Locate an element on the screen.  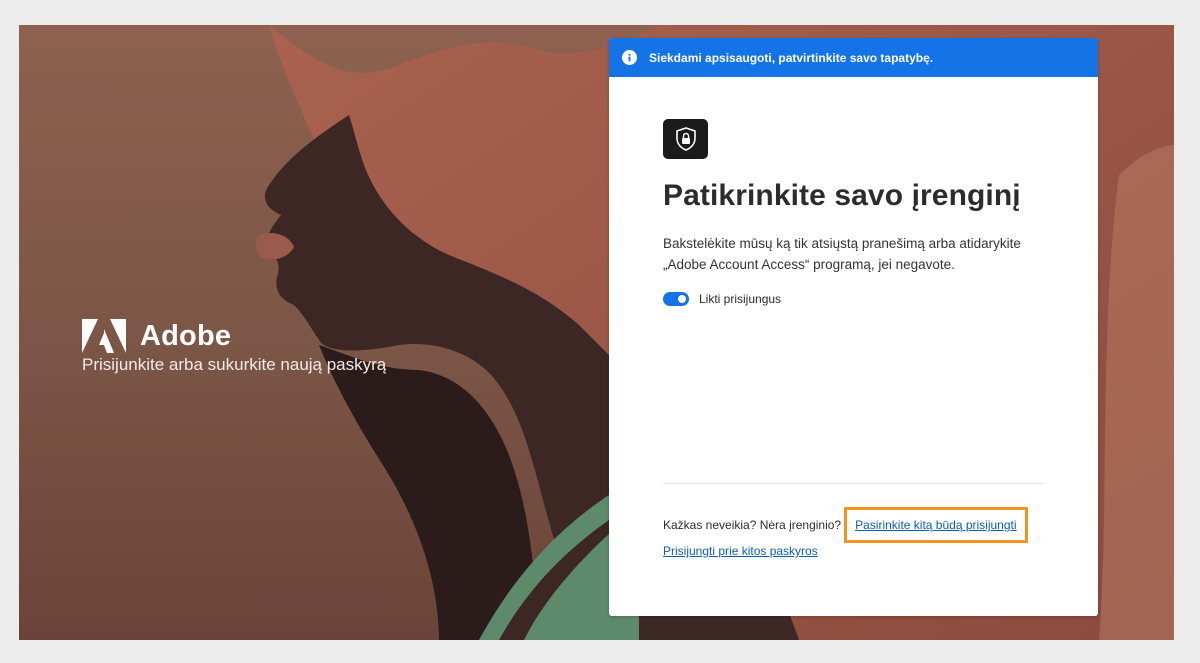
account-access-app-icon is located at coordinates (685, 139).